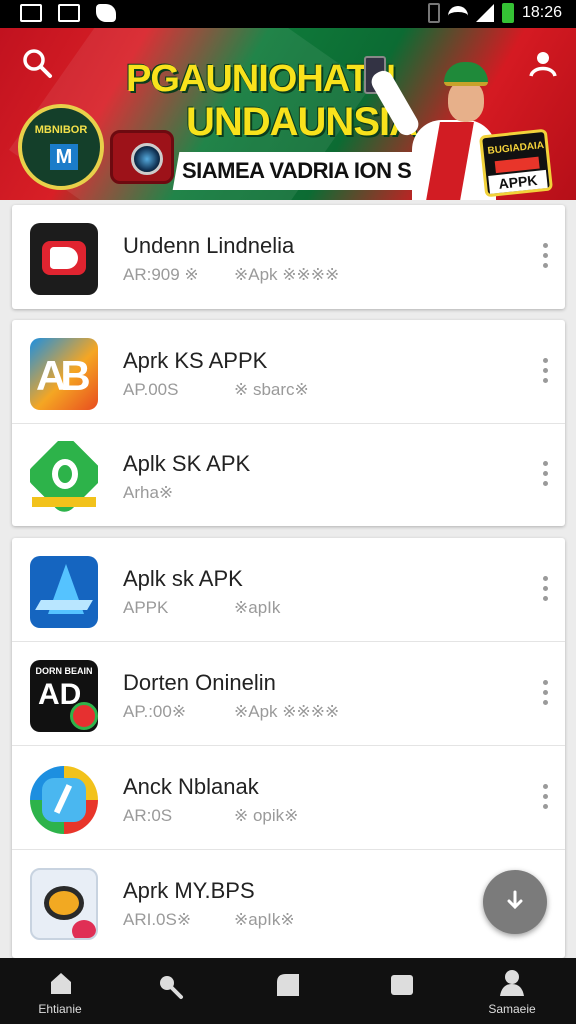  What do you see at coordinates (457, 13) in the screenshot?
I see `wifi-icon` at bounding box center [457, 13].